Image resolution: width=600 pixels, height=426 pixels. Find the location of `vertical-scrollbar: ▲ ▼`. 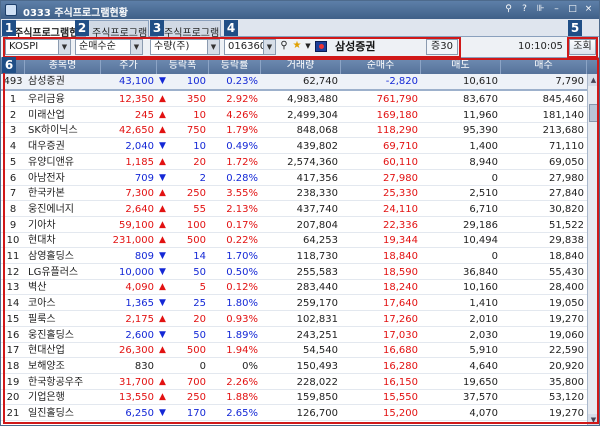

vertical-scrollbar: ▲ ▼ is located at coordinates (593, 249).